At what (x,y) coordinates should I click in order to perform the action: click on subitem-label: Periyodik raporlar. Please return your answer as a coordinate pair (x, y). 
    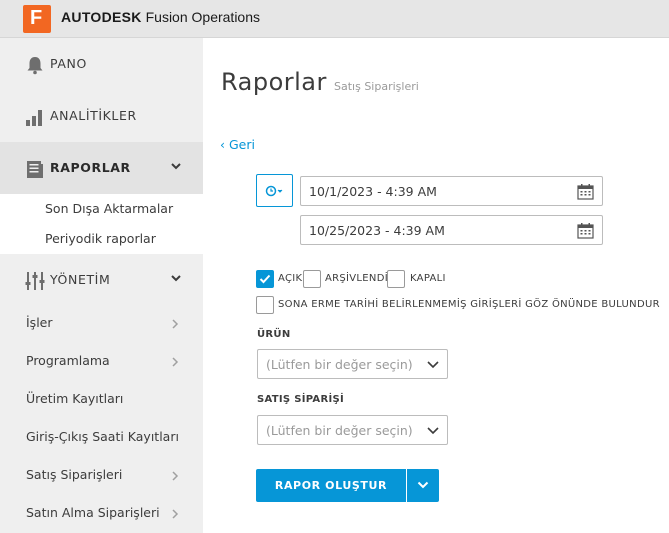
    Looking at the image, I should click on (100, 238).